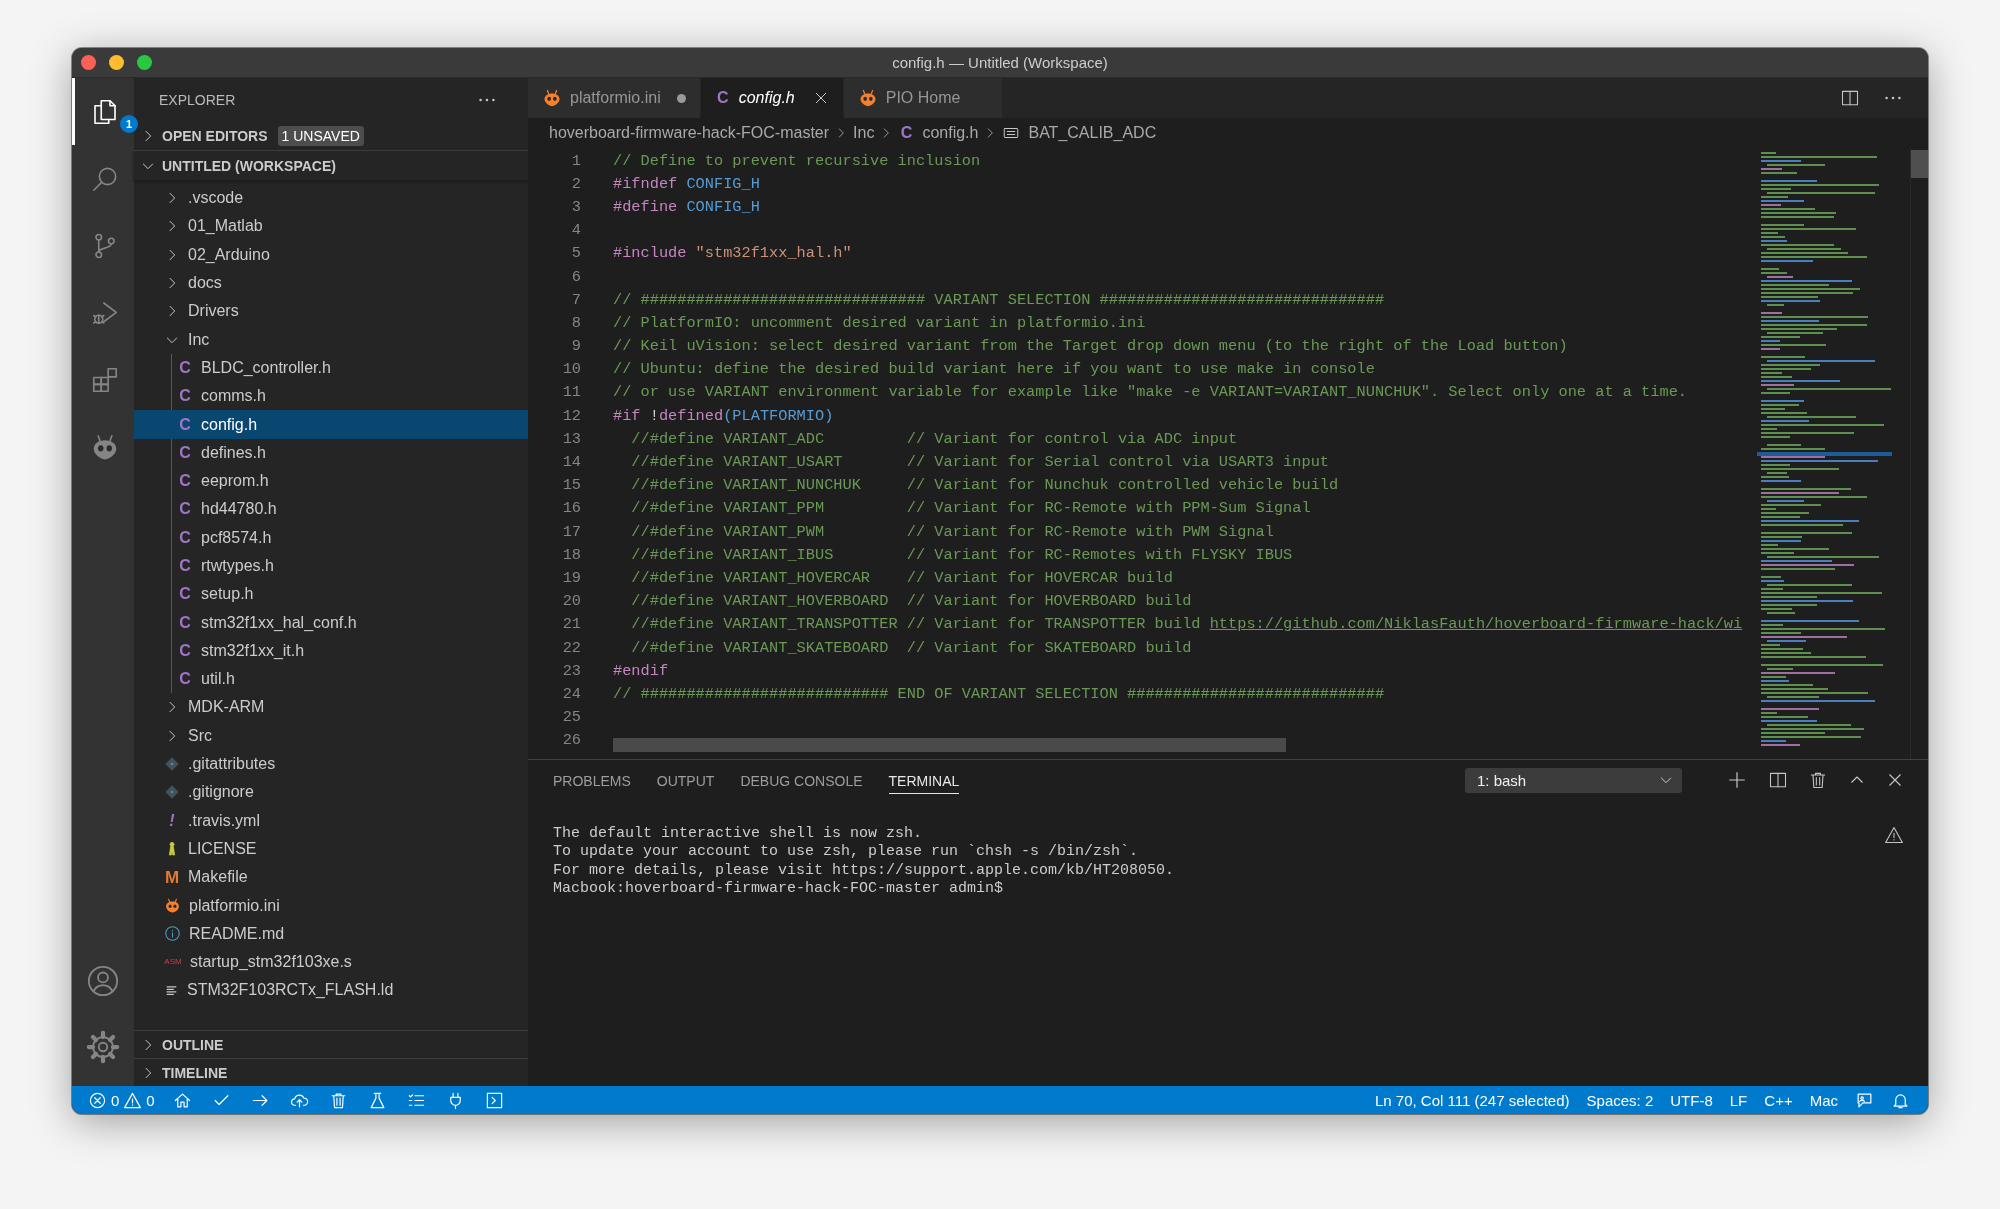 The width and height of the screenshot is (2000, 1209). I want to click on tree-item: C pcf8574.h, so click(331, 537).